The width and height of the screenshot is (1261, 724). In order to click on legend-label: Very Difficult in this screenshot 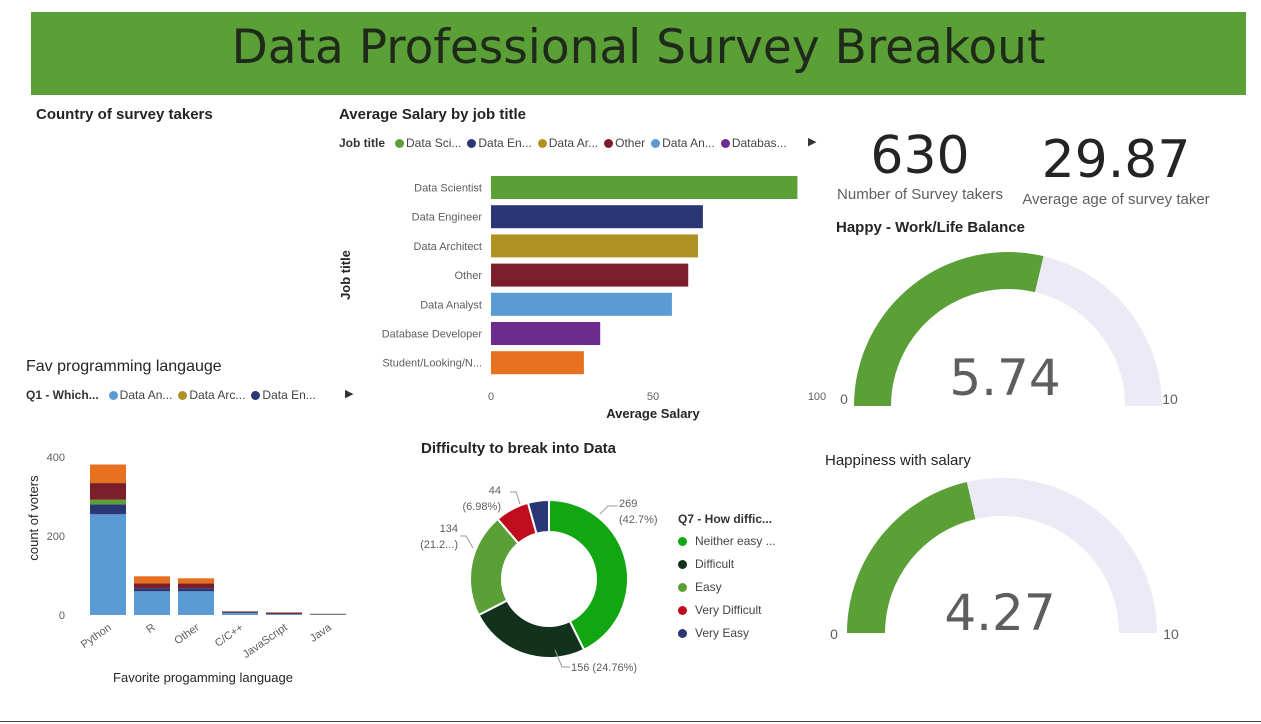, I will do `click(728, 610)`.